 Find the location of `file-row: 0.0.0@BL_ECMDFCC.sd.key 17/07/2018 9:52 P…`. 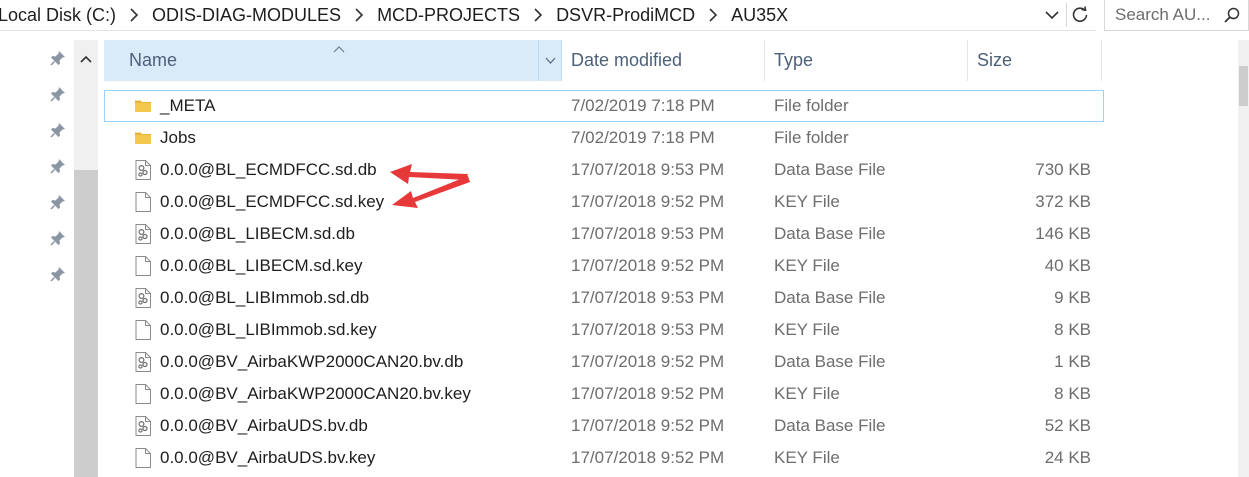

file-row: 0.0.0@BL_ECMDFCC.sd.key 17/07/2018 9:52 P… is located at coordinates (604, 202).